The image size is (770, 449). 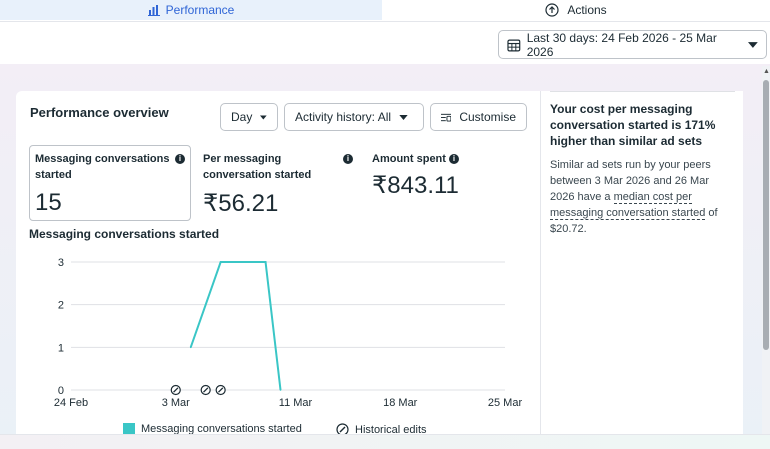 I want to click on x-tick-label: 3 Mar, so click(x=176, y=403).